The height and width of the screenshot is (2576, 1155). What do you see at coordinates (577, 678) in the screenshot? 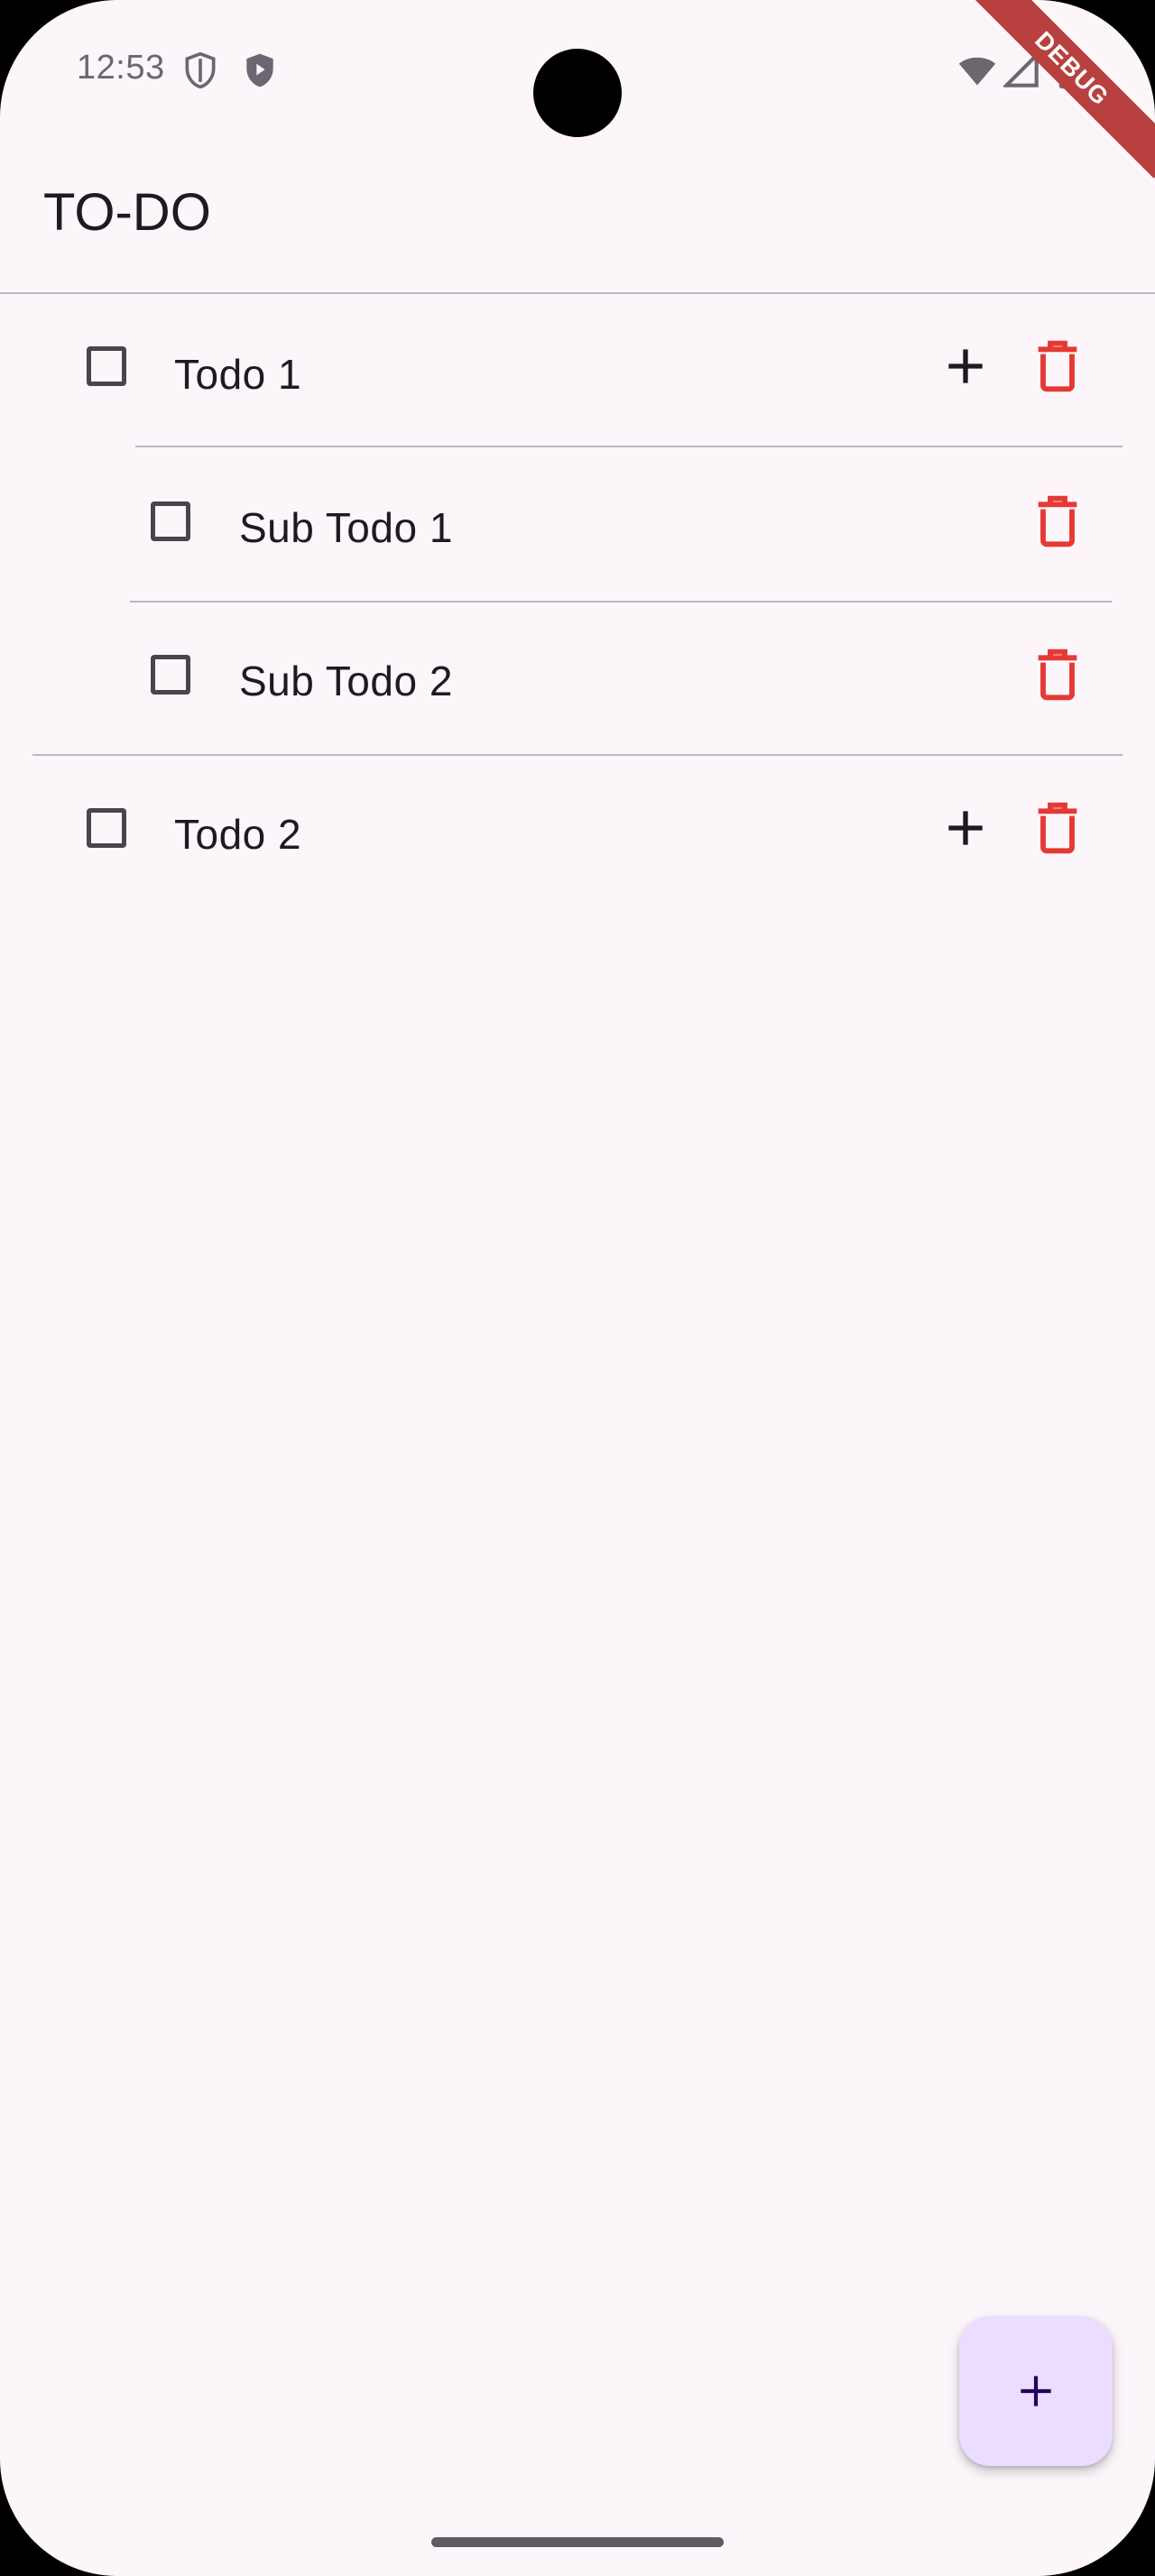
I see `subtodo-item: Sub Todo 2` at bounding box center [577, 678].